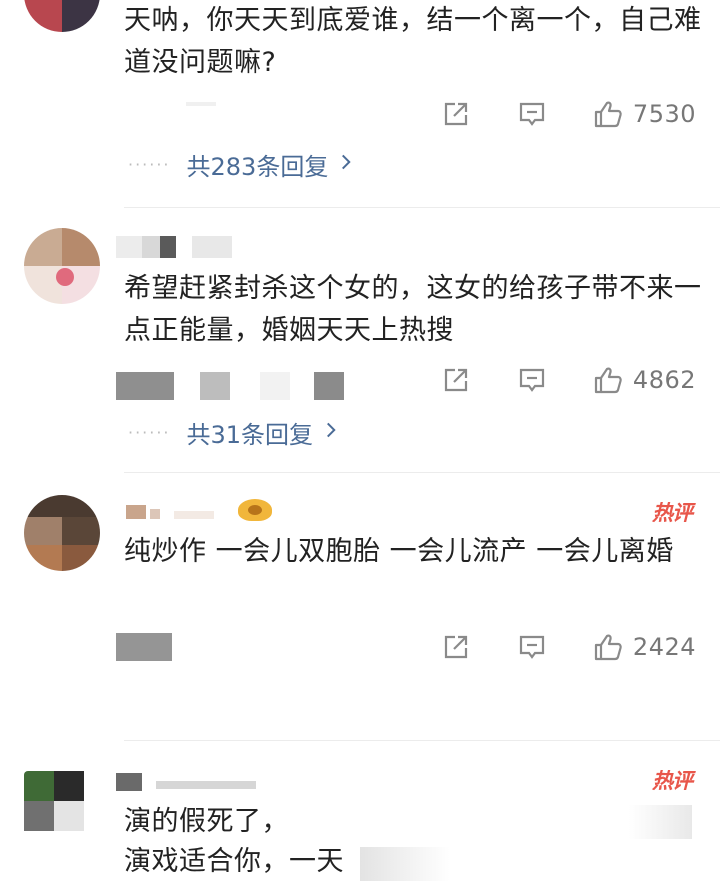 This screenshot has width=720, height=882. What do you see at coordinates (399, 551) in the screenshot?
I see `comment-text: 纯炒作 一会儿双胞胎 一会儿流产 一会儿离婚` at bounding box center [399, 551].